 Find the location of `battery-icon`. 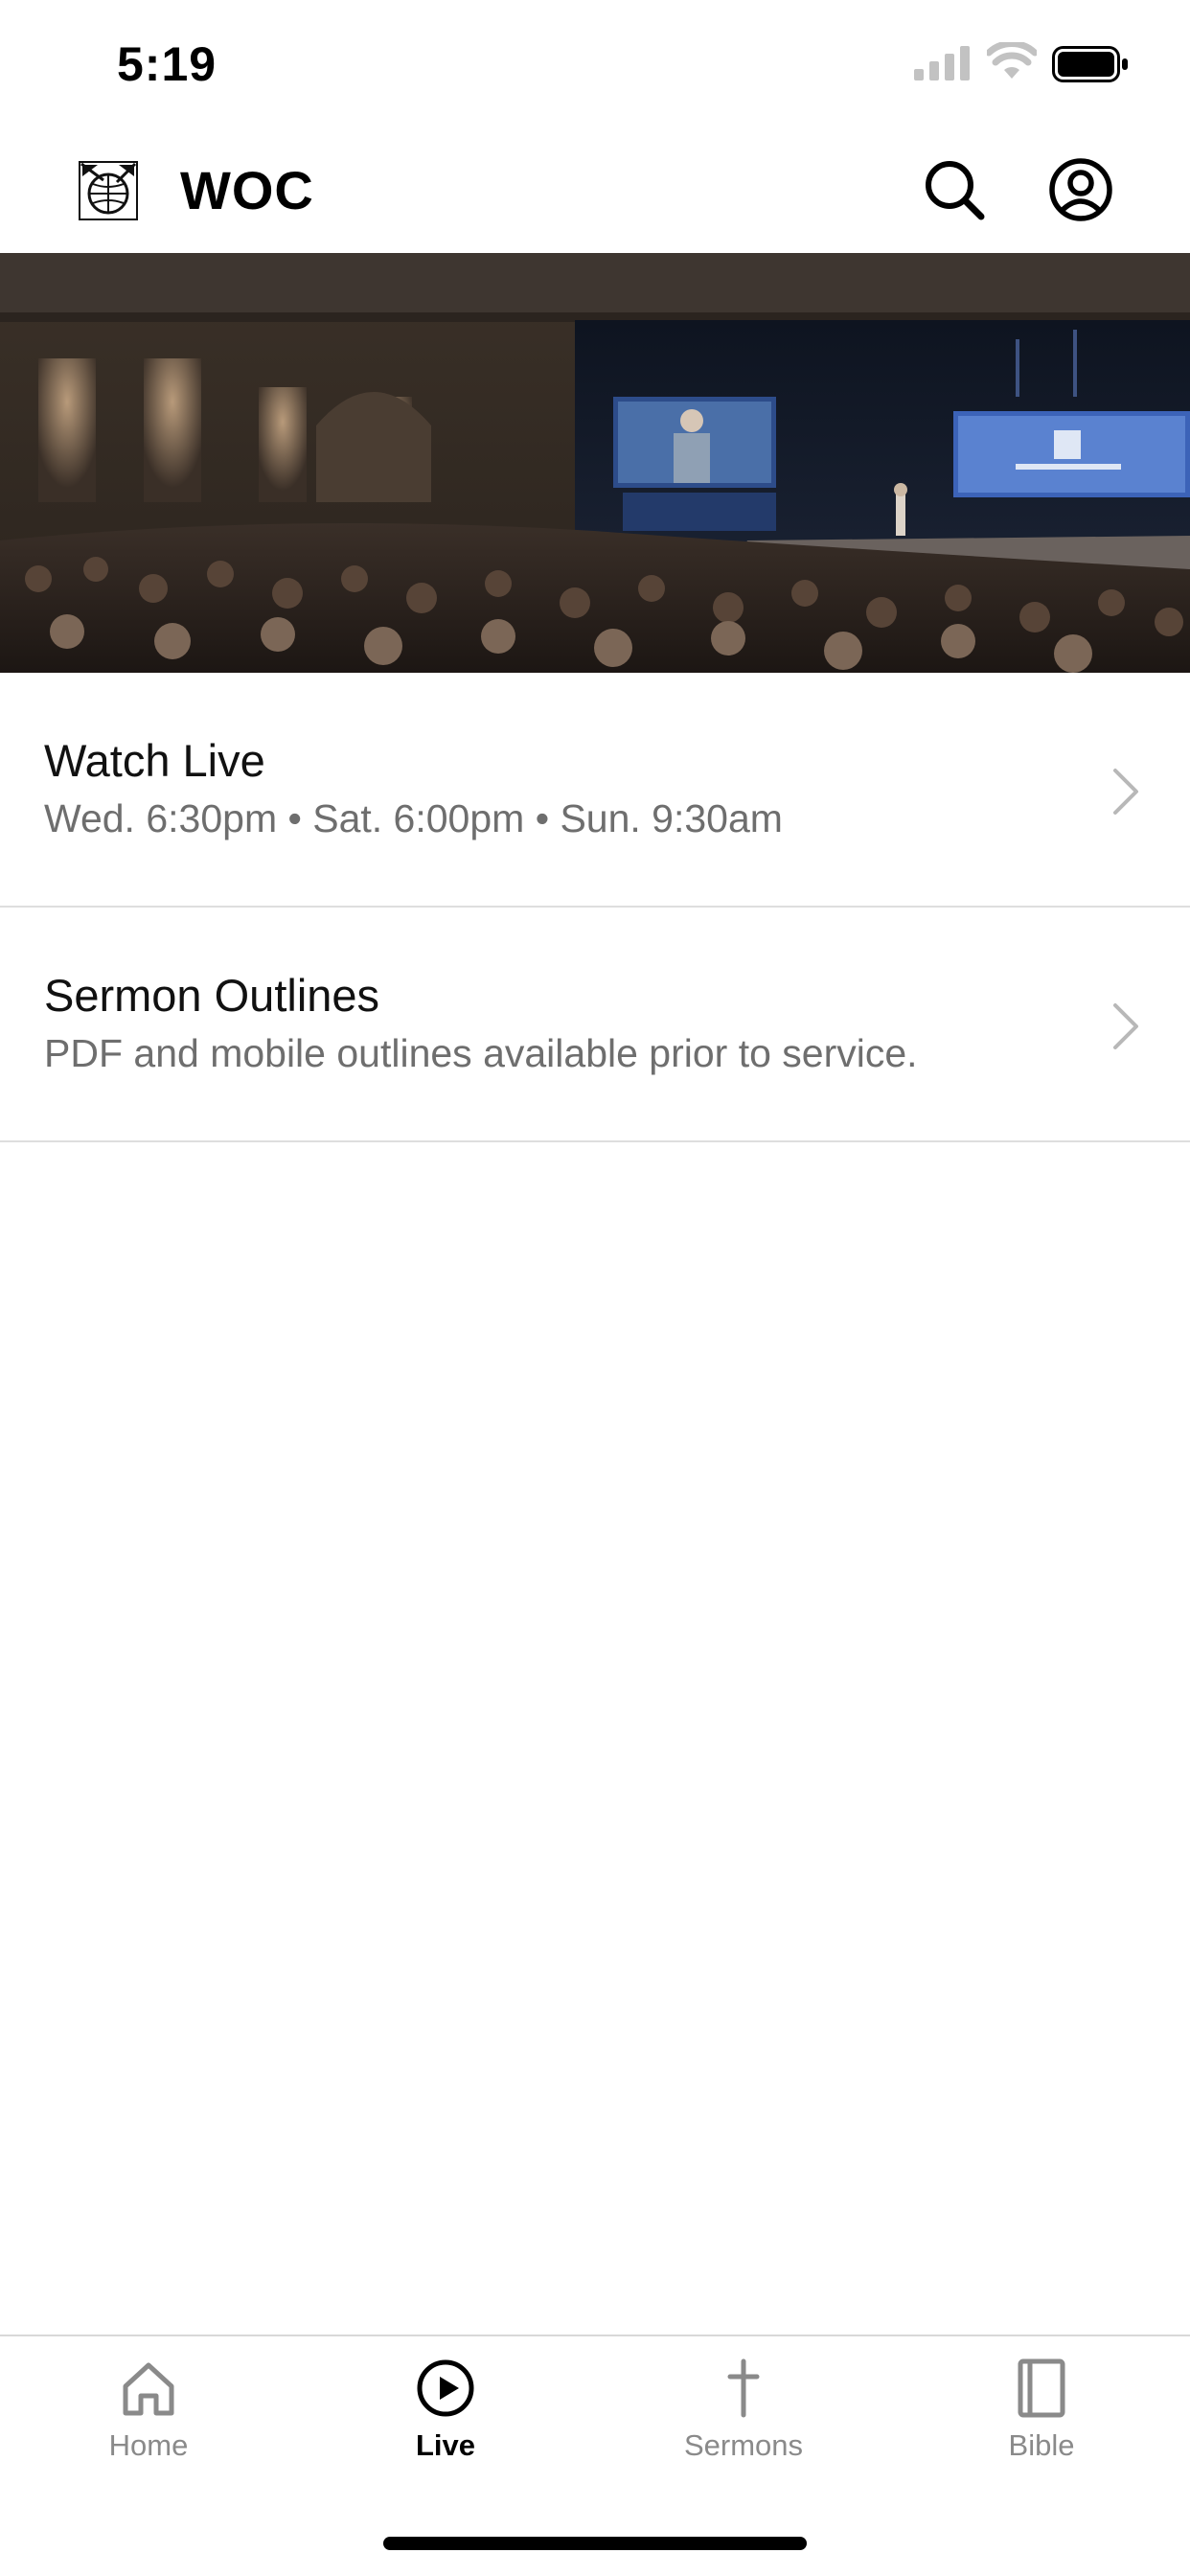

battery-icon is located at coordinates (1090, 64).